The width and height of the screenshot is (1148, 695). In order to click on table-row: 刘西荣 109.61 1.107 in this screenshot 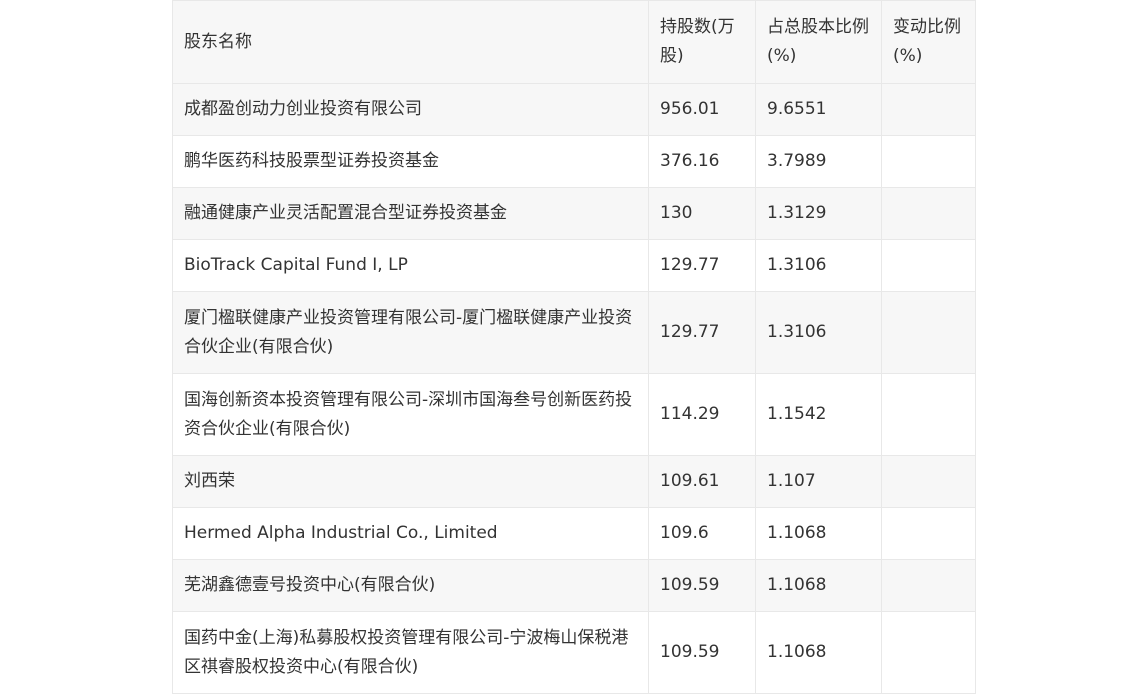, I will do `click(574, 481)`.